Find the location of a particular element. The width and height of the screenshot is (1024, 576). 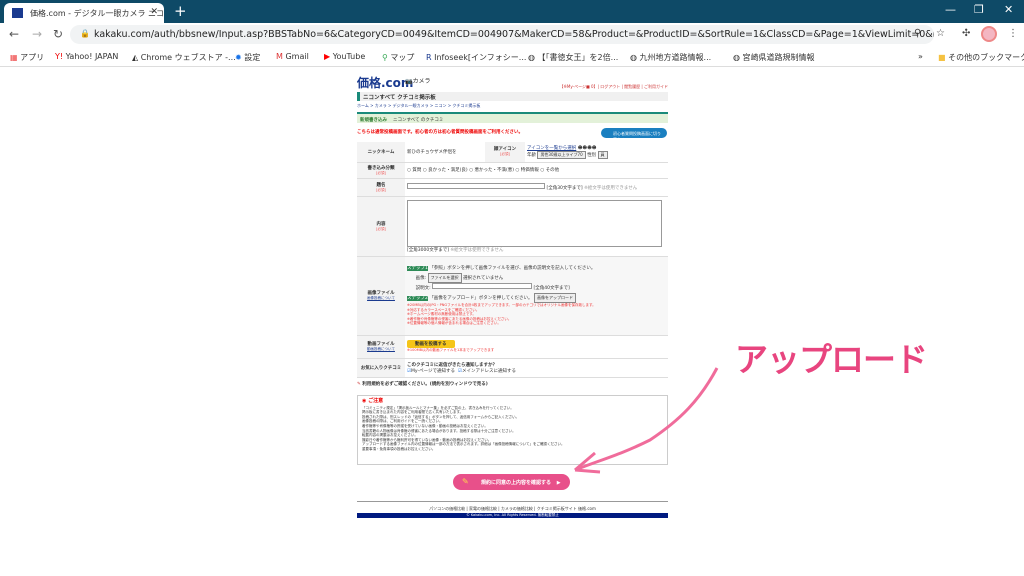

bookmark-youtube: ▶ YouTube is located at coordinates (344, 56).